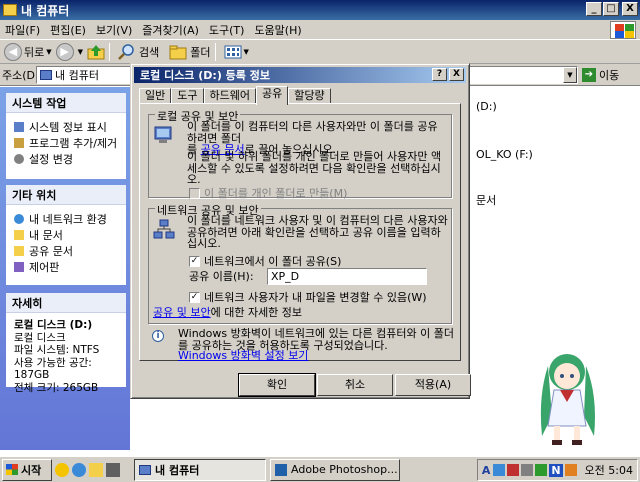  I want to click on toolbar-separator, so click(110, 51).